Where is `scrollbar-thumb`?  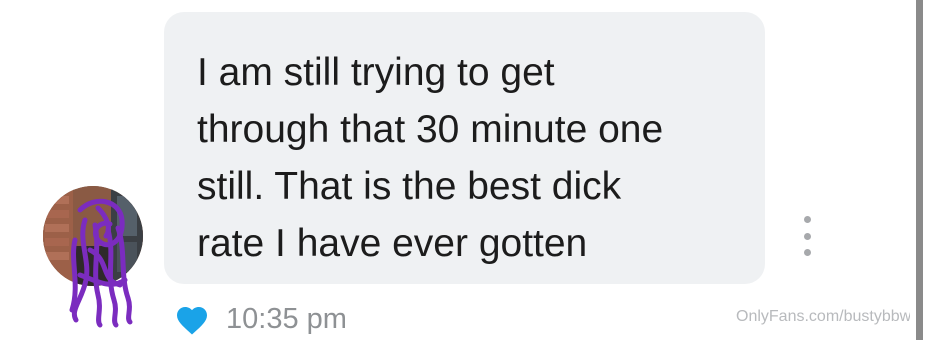
scrollbar-thumb is located at coordinates (919, 170).